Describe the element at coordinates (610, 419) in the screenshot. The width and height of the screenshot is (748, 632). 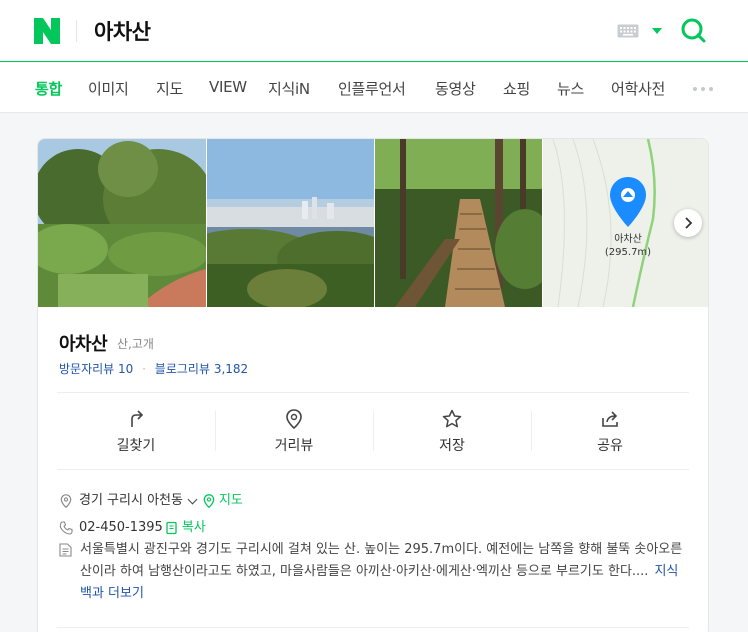
I see `share-icon` at that location.